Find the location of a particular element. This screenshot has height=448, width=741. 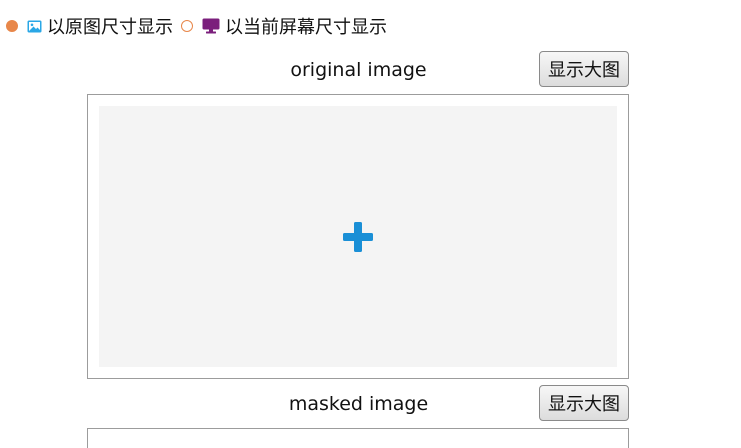

option-screen-size-label: 以当前屏幕尺寸显示 is located at coordinates (306, 27).